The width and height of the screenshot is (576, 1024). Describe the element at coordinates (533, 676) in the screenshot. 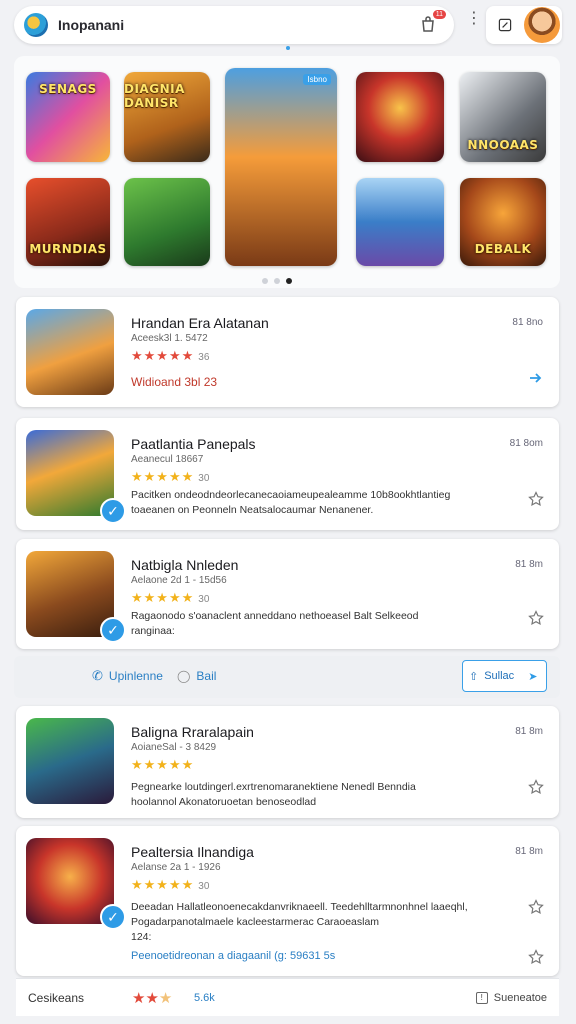

I see `arrow-icon: ➤` at that location.